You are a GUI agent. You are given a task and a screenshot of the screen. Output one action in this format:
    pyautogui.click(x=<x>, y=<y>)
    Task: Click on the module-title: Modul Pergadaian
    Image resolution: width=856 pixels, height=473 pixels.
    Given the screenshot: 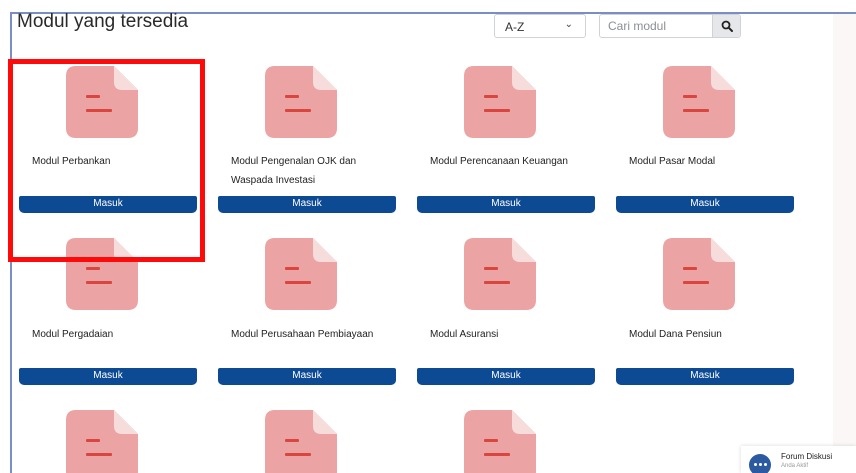 What is the action you would take?
    pyautogui.click(x=73, y=334)
    